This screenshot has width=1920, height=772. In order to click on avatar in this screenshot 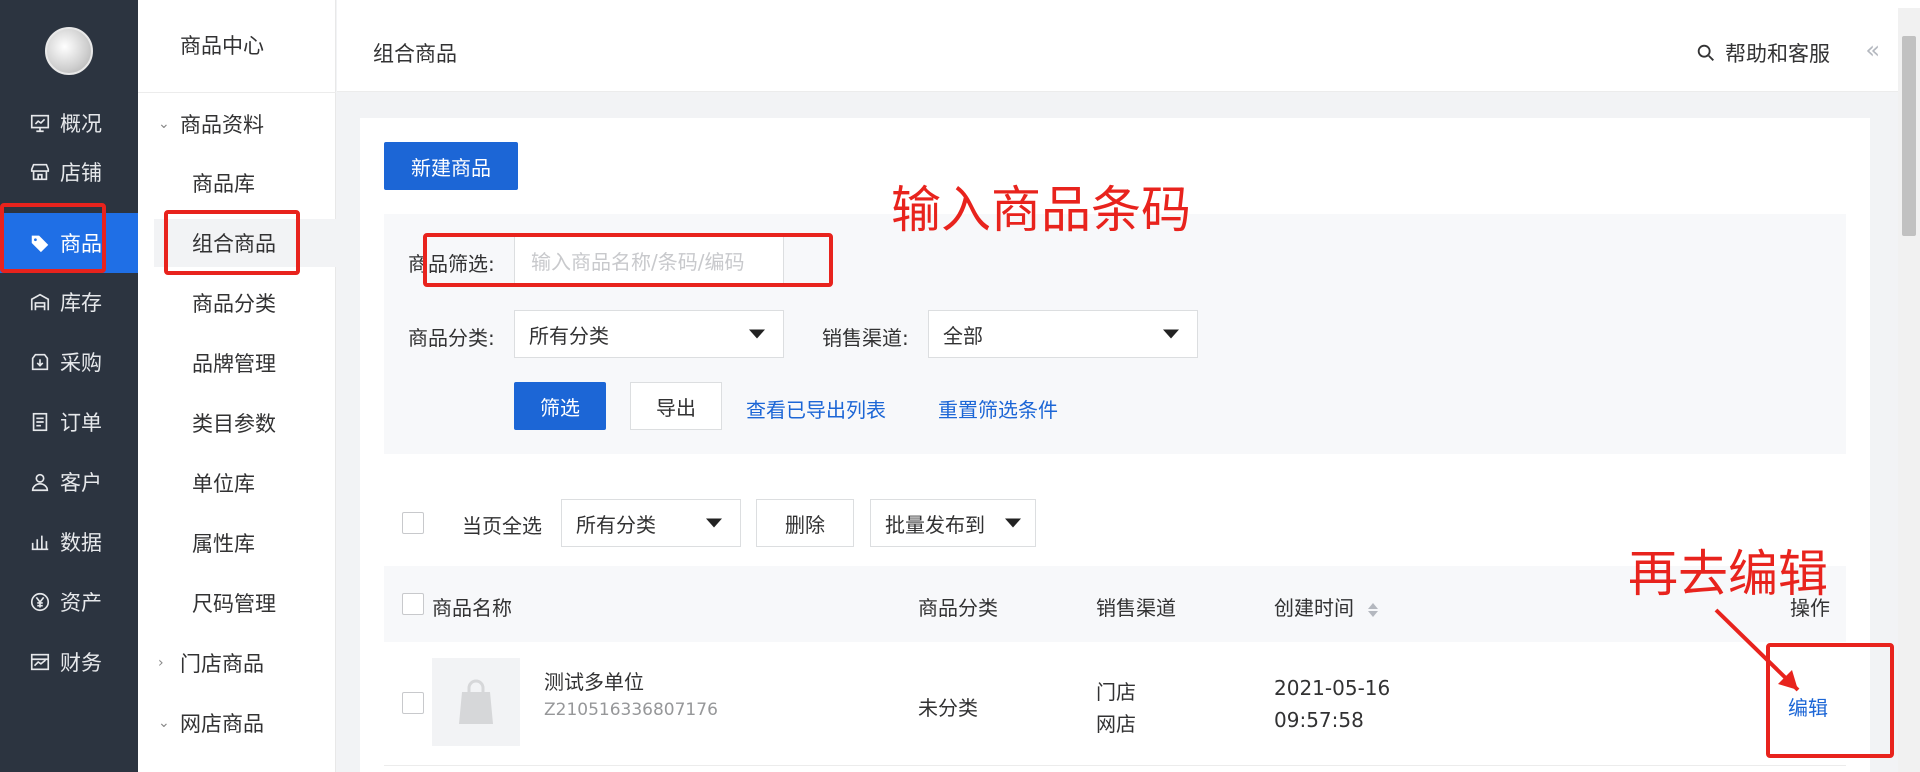, I will do `click(69, 51)`.